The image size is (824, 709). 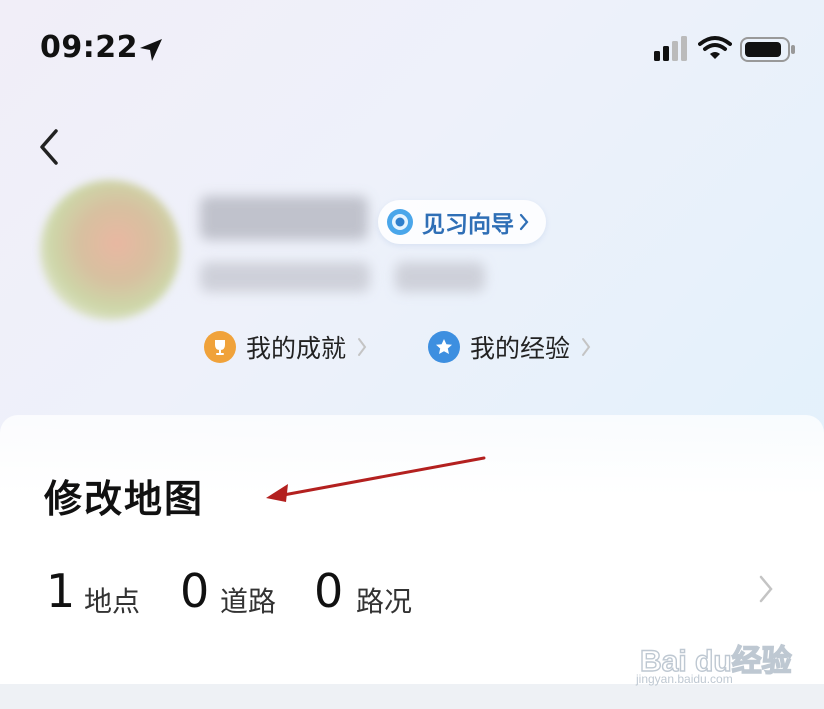 I want to click on battery-icon, so click(x=767, y=49).